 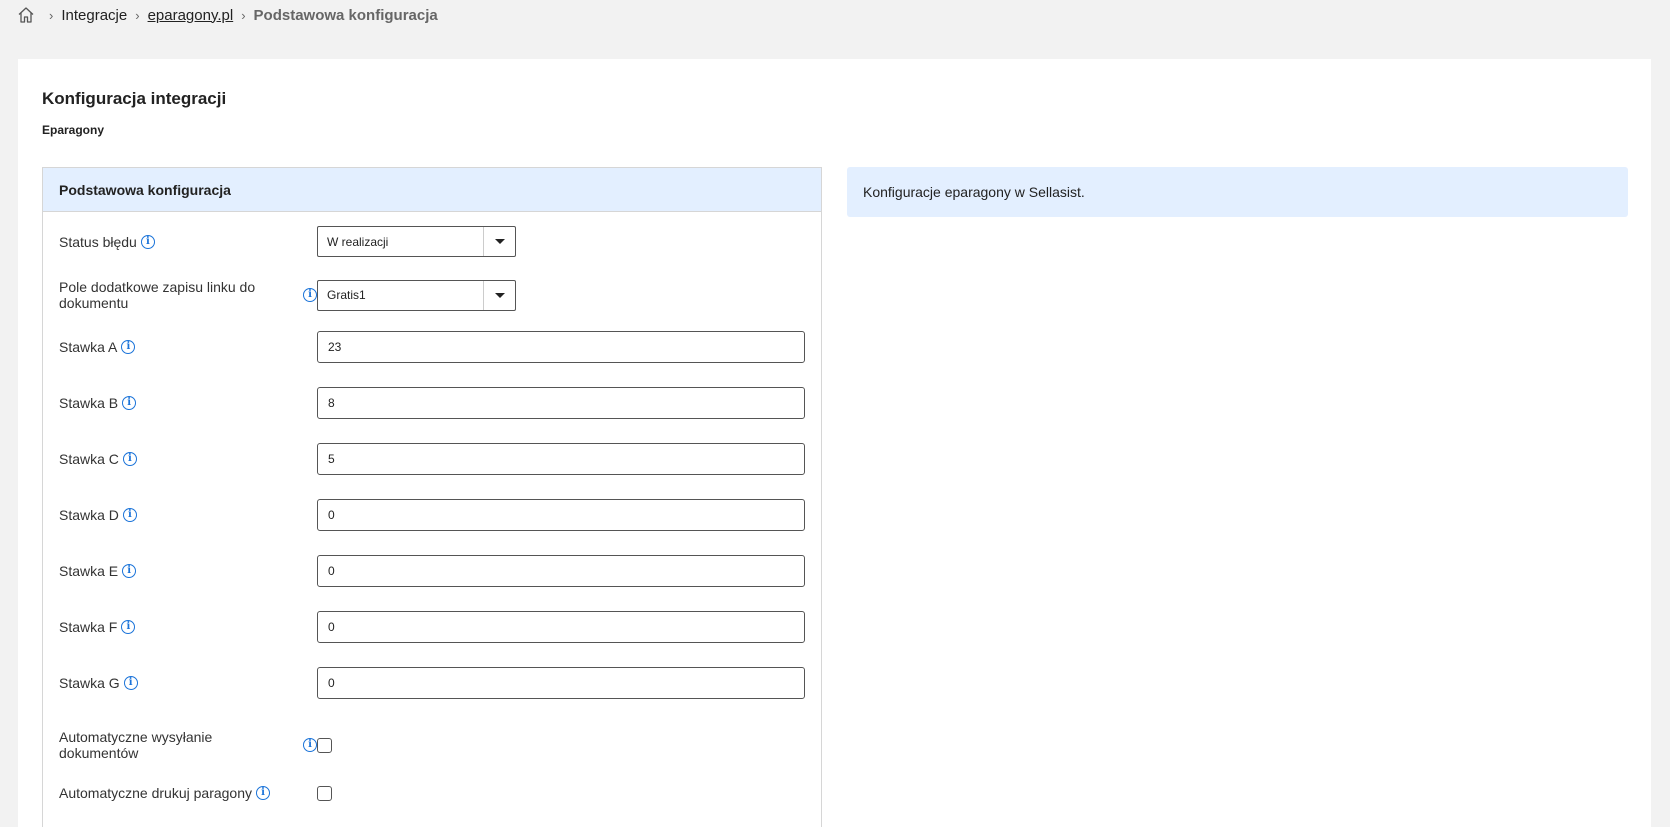 I want to click on field-row-rate-d: Stawka D i, so click(x=432, y=515).